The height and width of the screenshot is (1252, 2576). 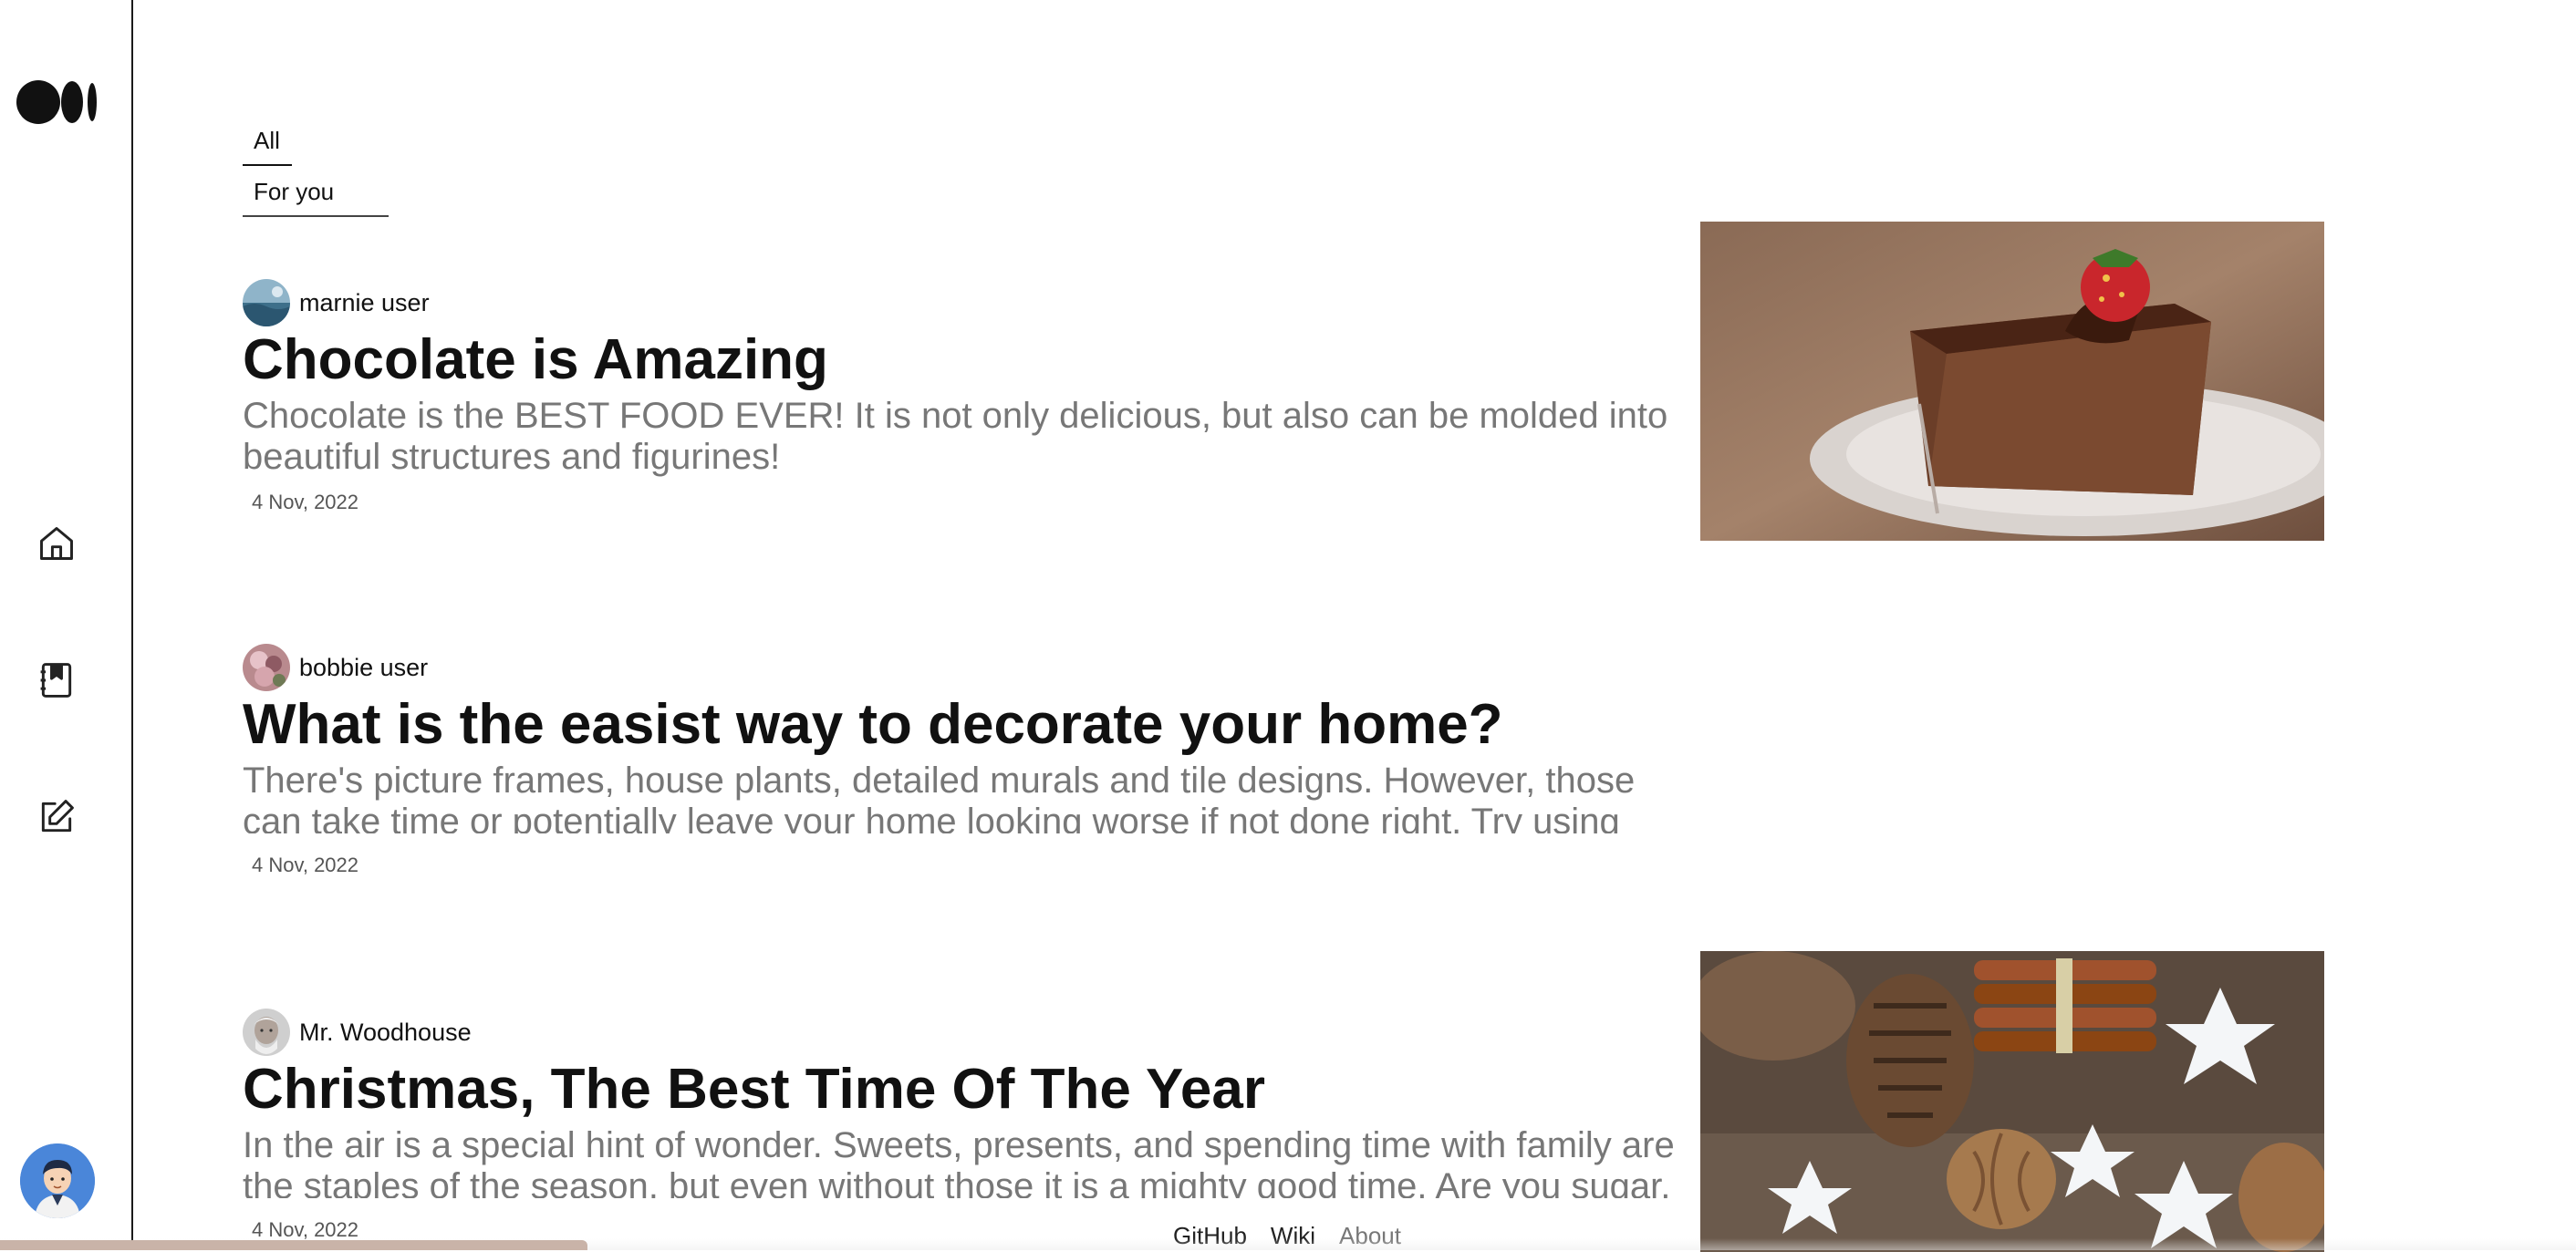 What do you see at coordinates (965, 1090) in the screenshot?
I see `article-title: Christmas, The Best Time Of The Year` at bounding box center [965, 1090].